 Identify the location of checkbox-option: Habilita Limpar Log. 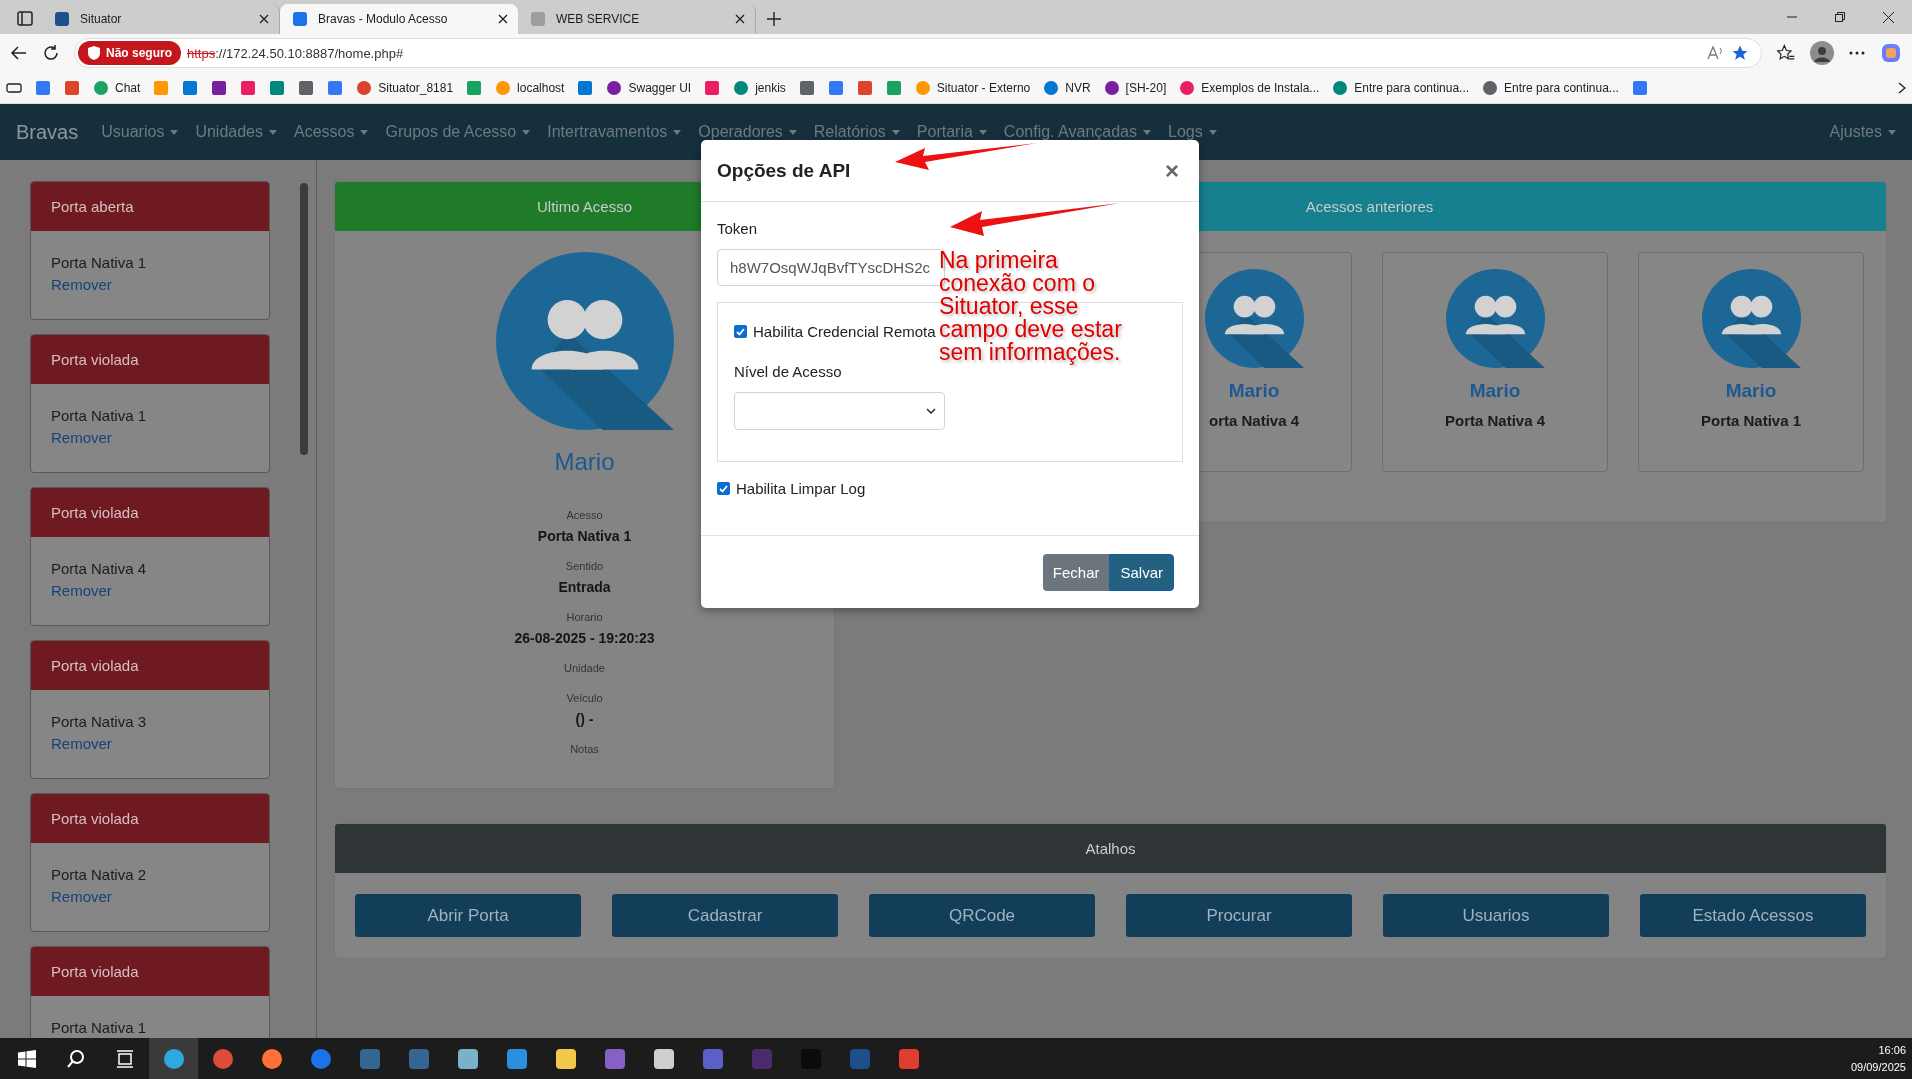
(950, 488).